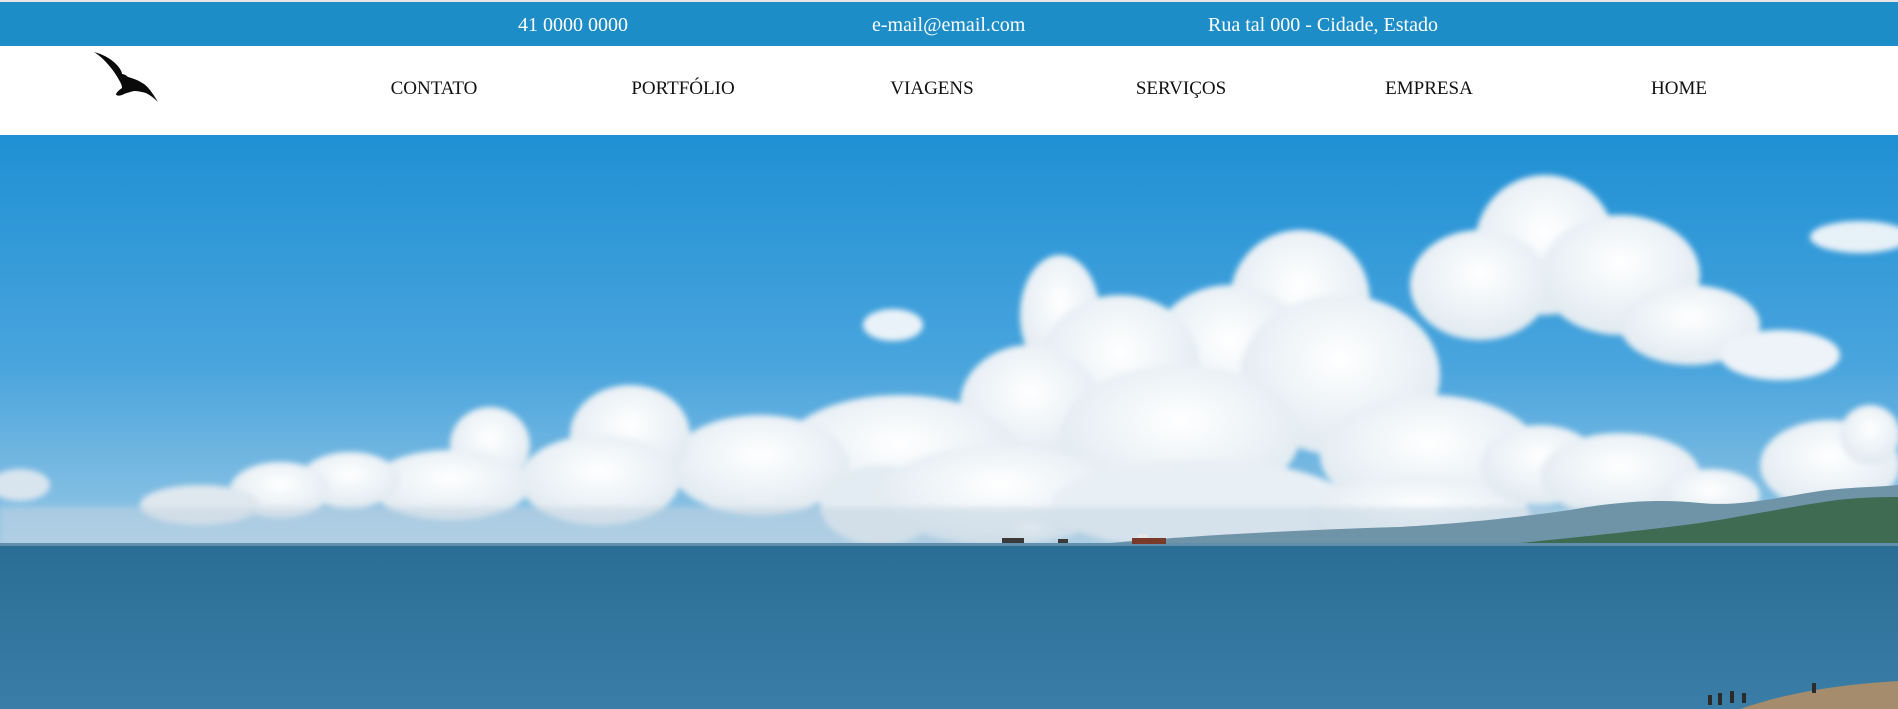 This screenshot has width=1898, height=709. What do you see at coordinates (1429, 89) in the screenshot?
I see `nav-link-empresa: EMPRESA` at bounding box center [1429, 89].